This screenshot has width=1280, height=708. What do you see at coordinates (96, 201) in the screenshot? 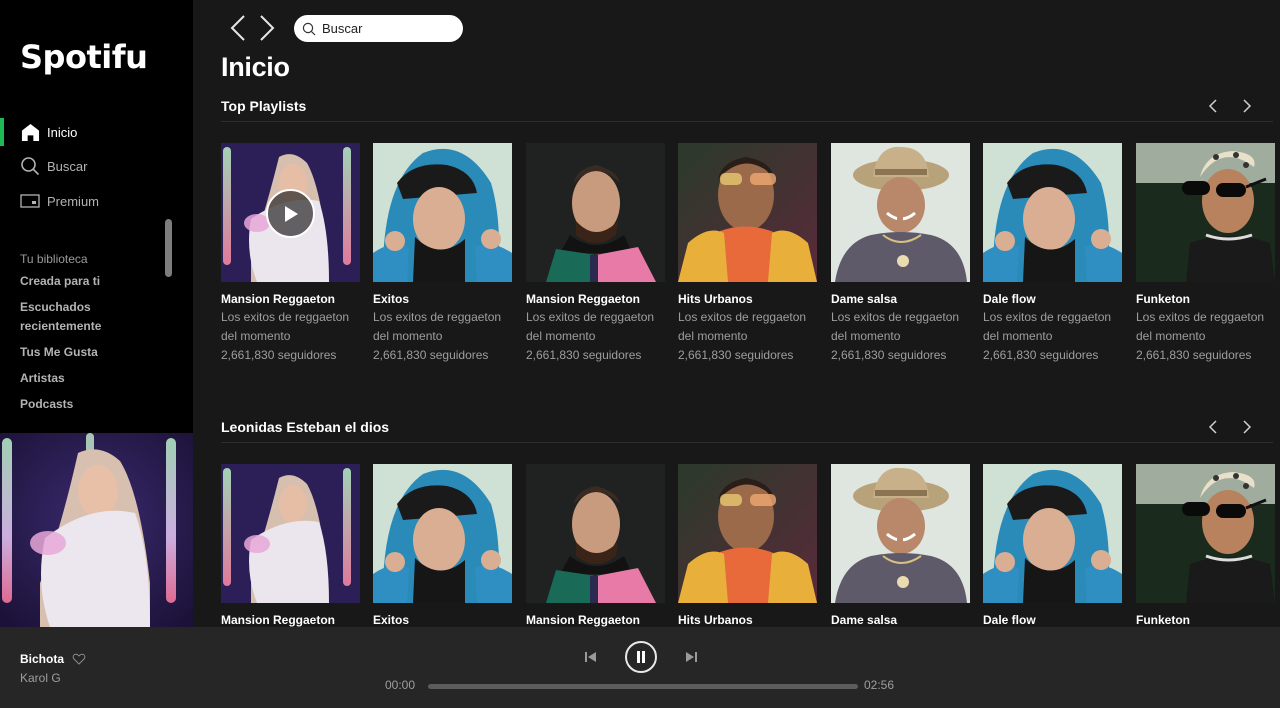
I see `sidebar-item-premium: Premium` at bounding box center [96, 201].